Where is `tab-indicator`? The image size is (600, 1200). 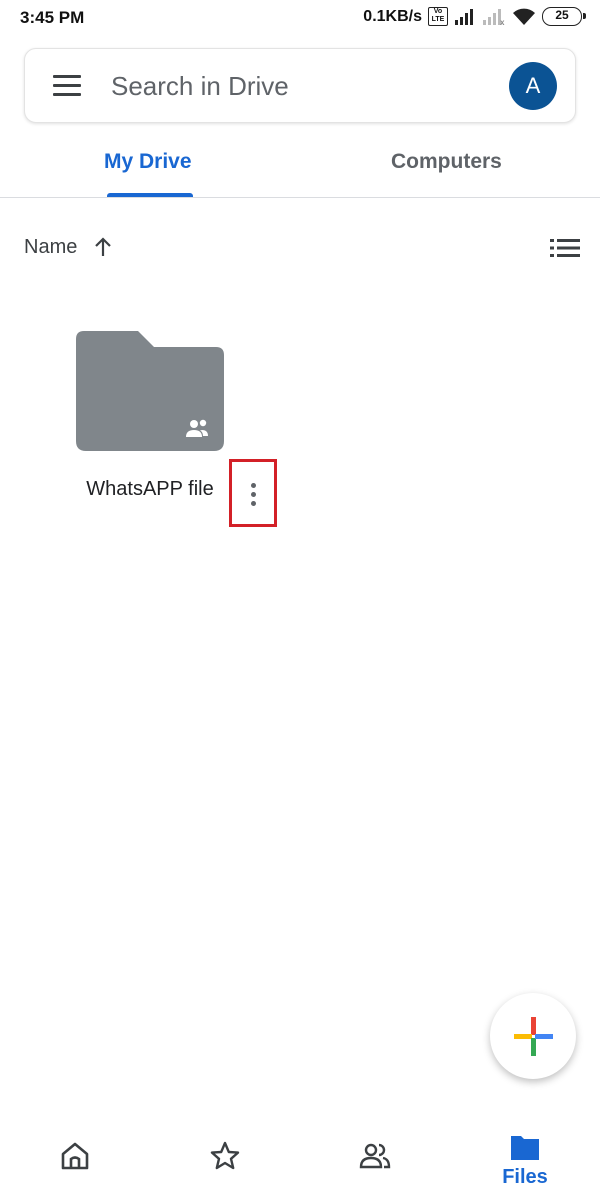 tab-indicator is located at coordinates (150, 195).